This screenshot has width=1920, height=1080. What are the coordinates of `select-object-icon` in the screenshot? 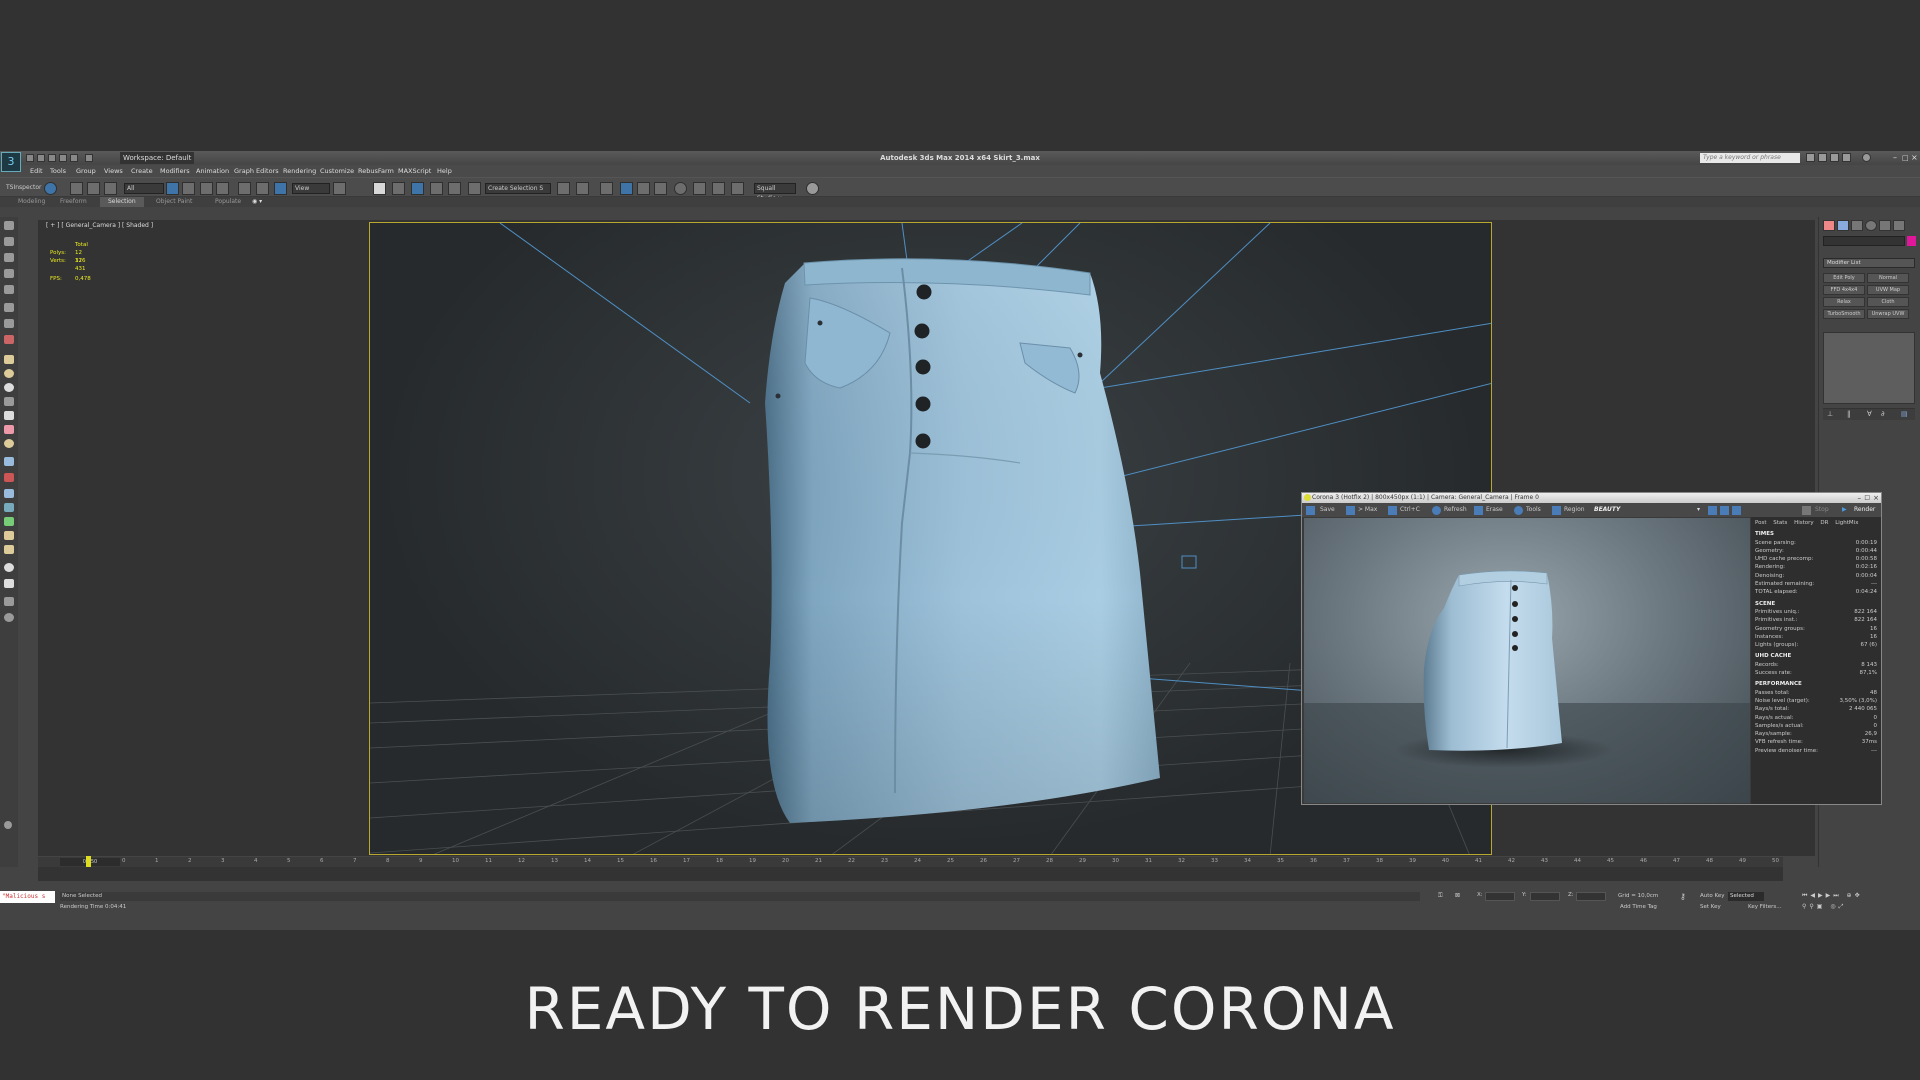 It's located at (172, 188).